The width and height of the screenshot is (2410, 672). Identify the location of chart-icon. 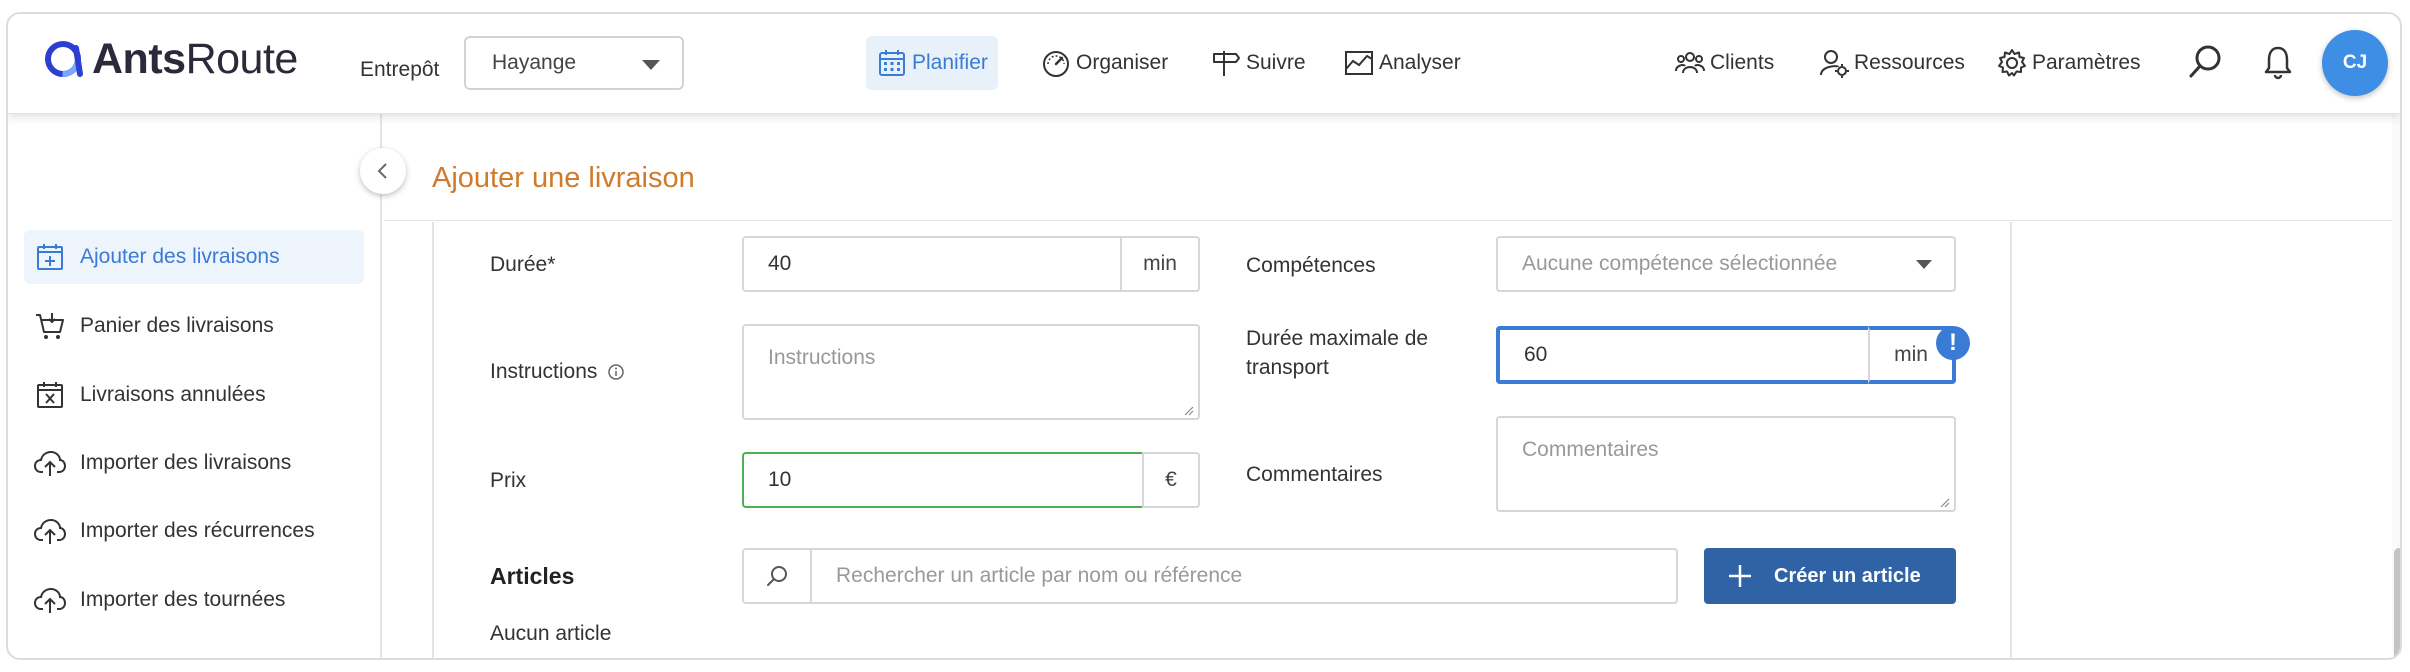
(1359, 63).